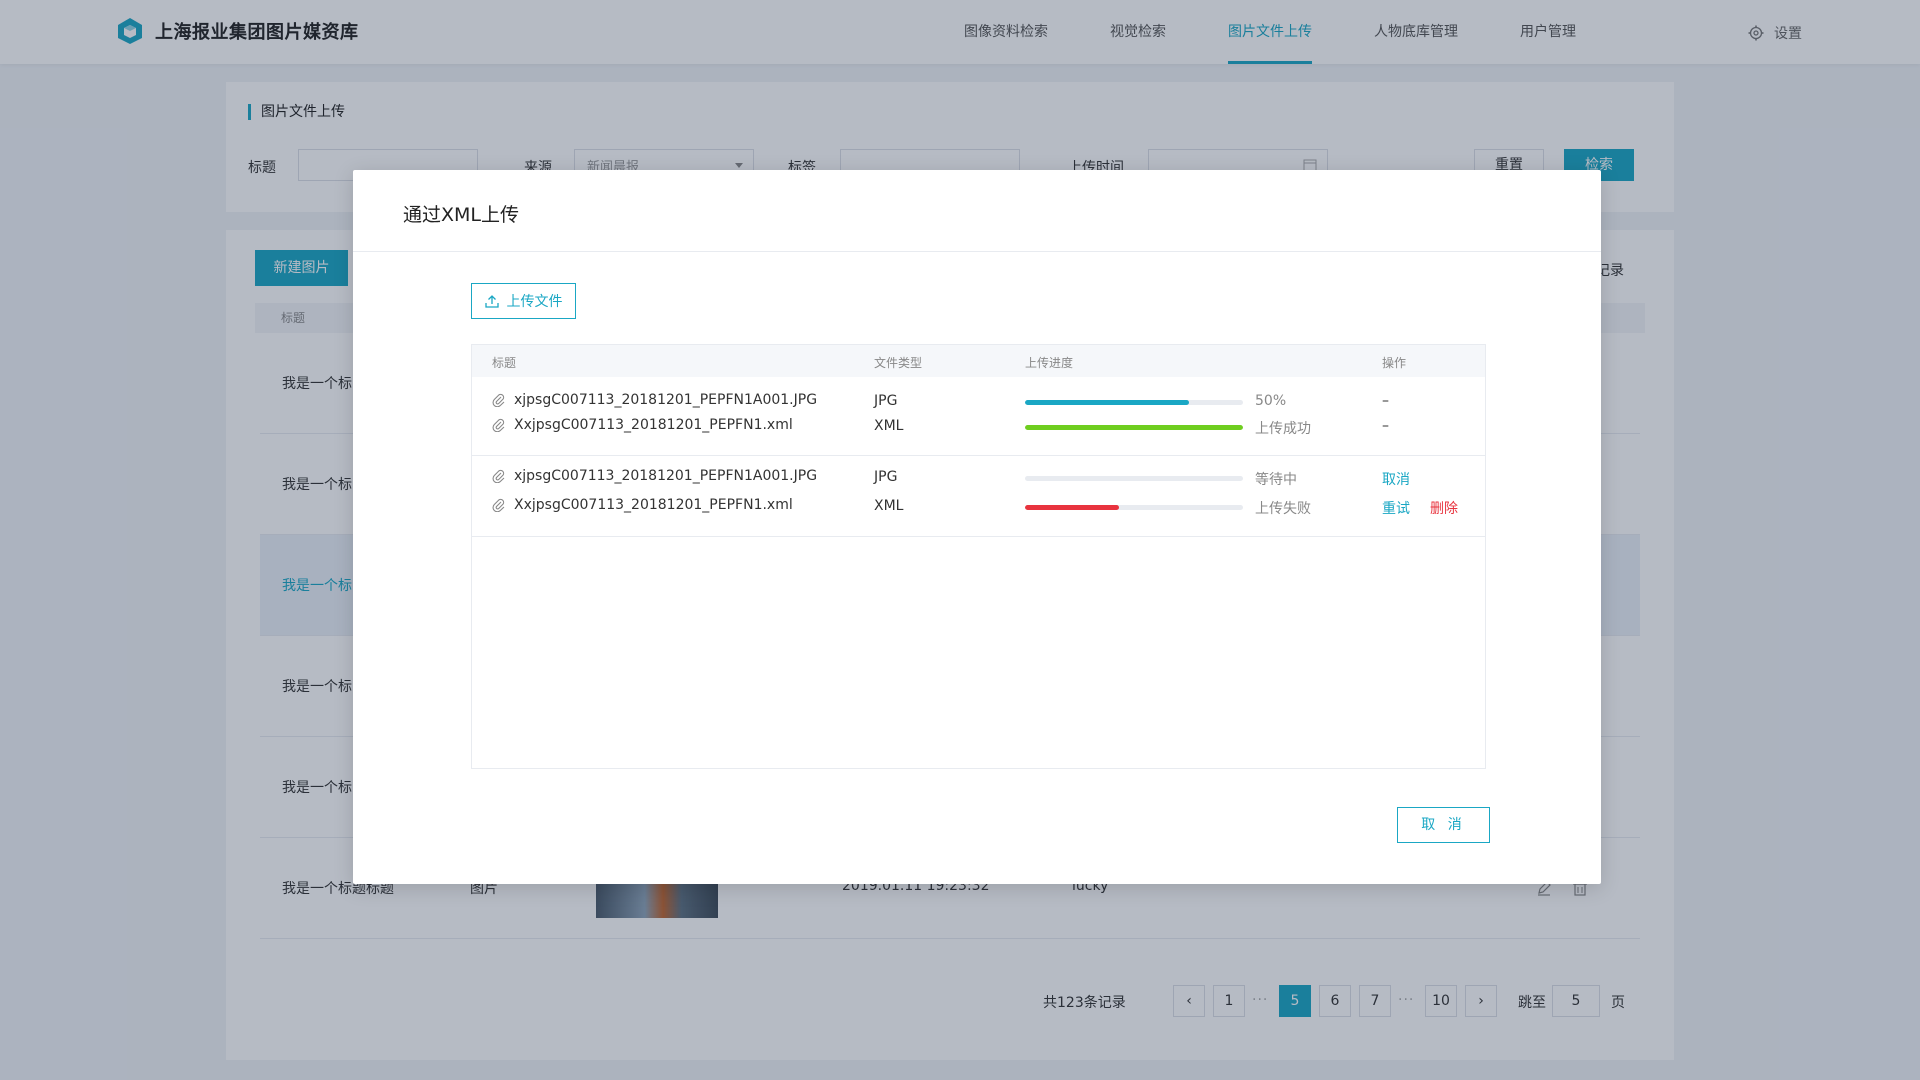  What do you see at coordinates (1396, 479) in the screenshot?
I see `cancel-upload-link: 取消` at bounding box center [1396, 479].